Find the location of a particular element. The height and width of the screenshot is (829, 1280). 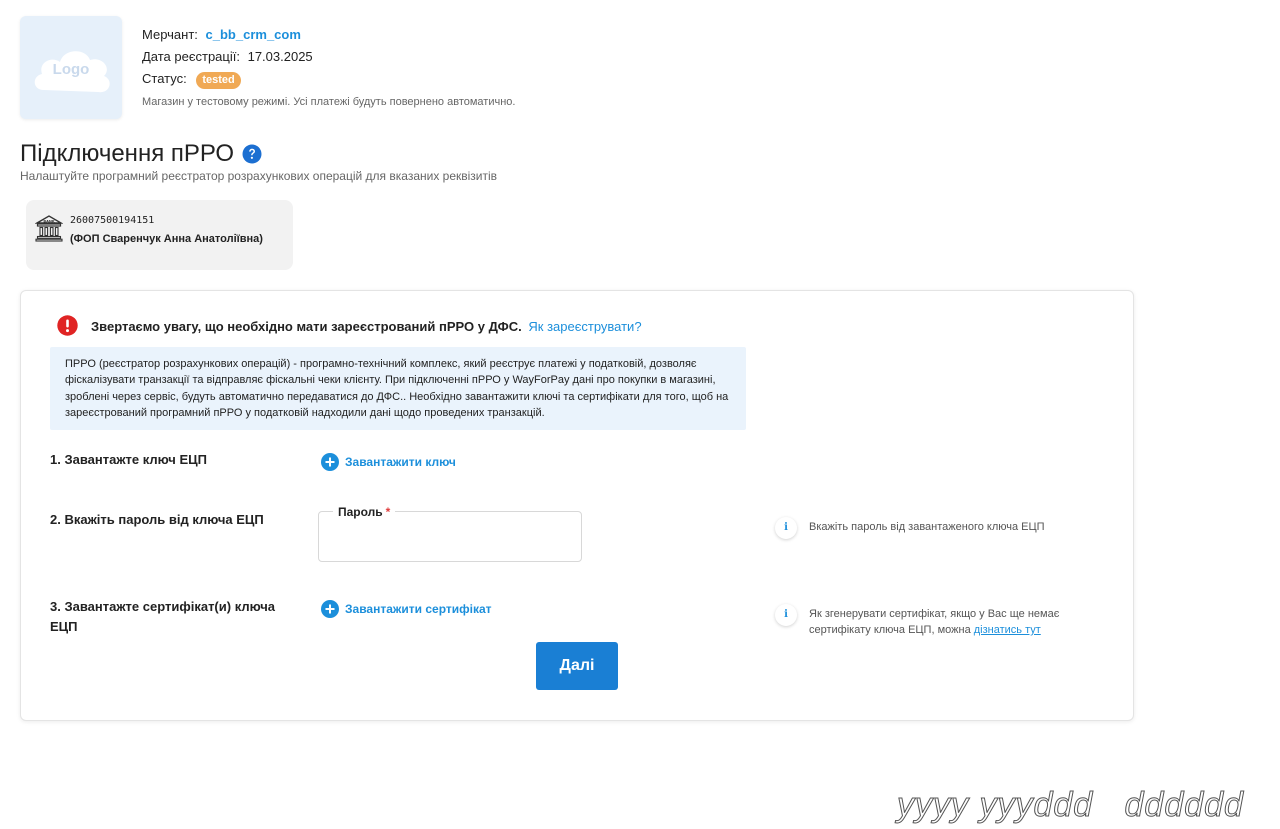

status-label: Статус: is located at coordinates (164, 78).